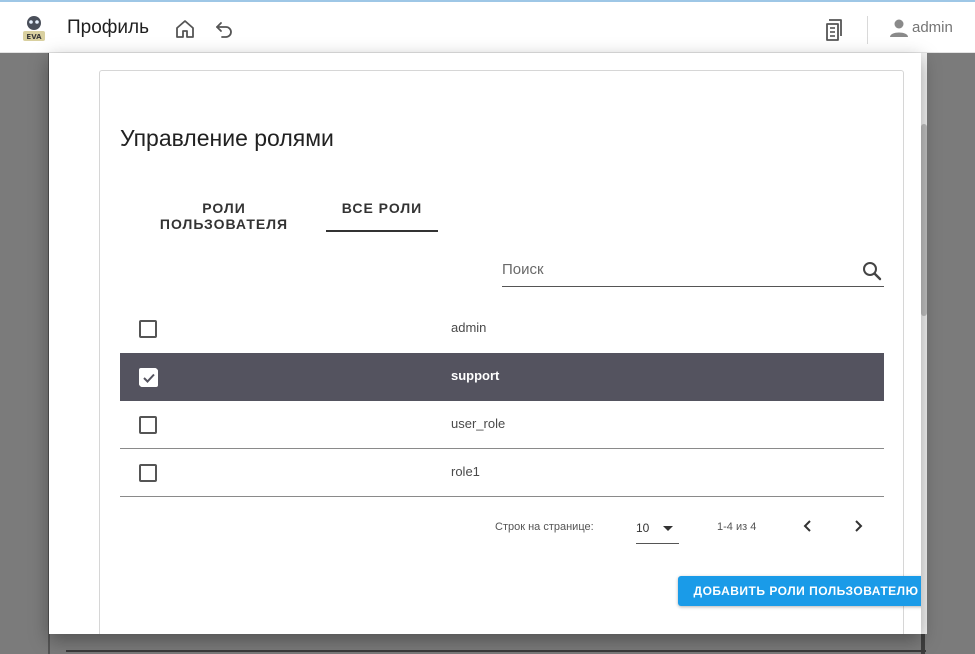 The width and height of the screenshot is (975, 654). What do you see at coordinates (478, 423) in the screenshot?
I see `role-name: user_role` at bounding box center [478, 423].